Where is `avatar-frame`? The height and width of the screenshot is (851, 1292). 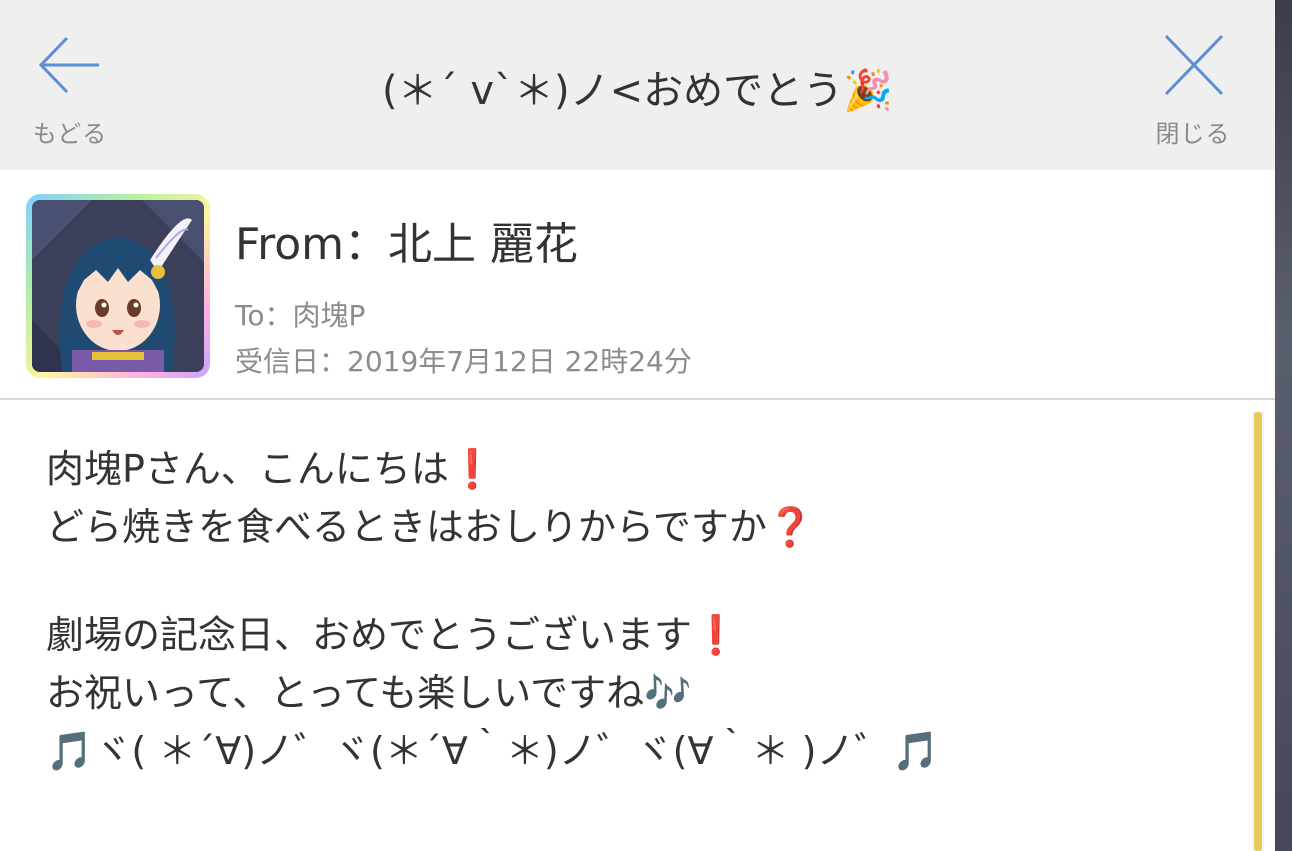 avatar-frame is located at coordinates (118, 286).